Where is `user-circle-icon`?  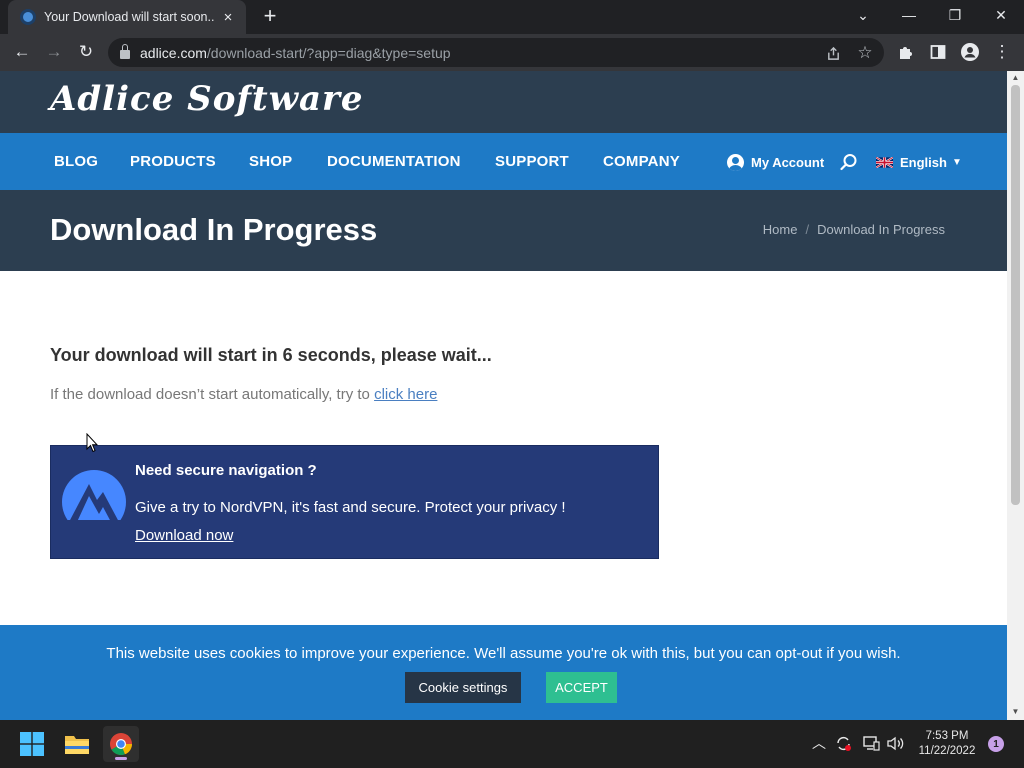
user-circle-icon is located at coordinates (735, 162).